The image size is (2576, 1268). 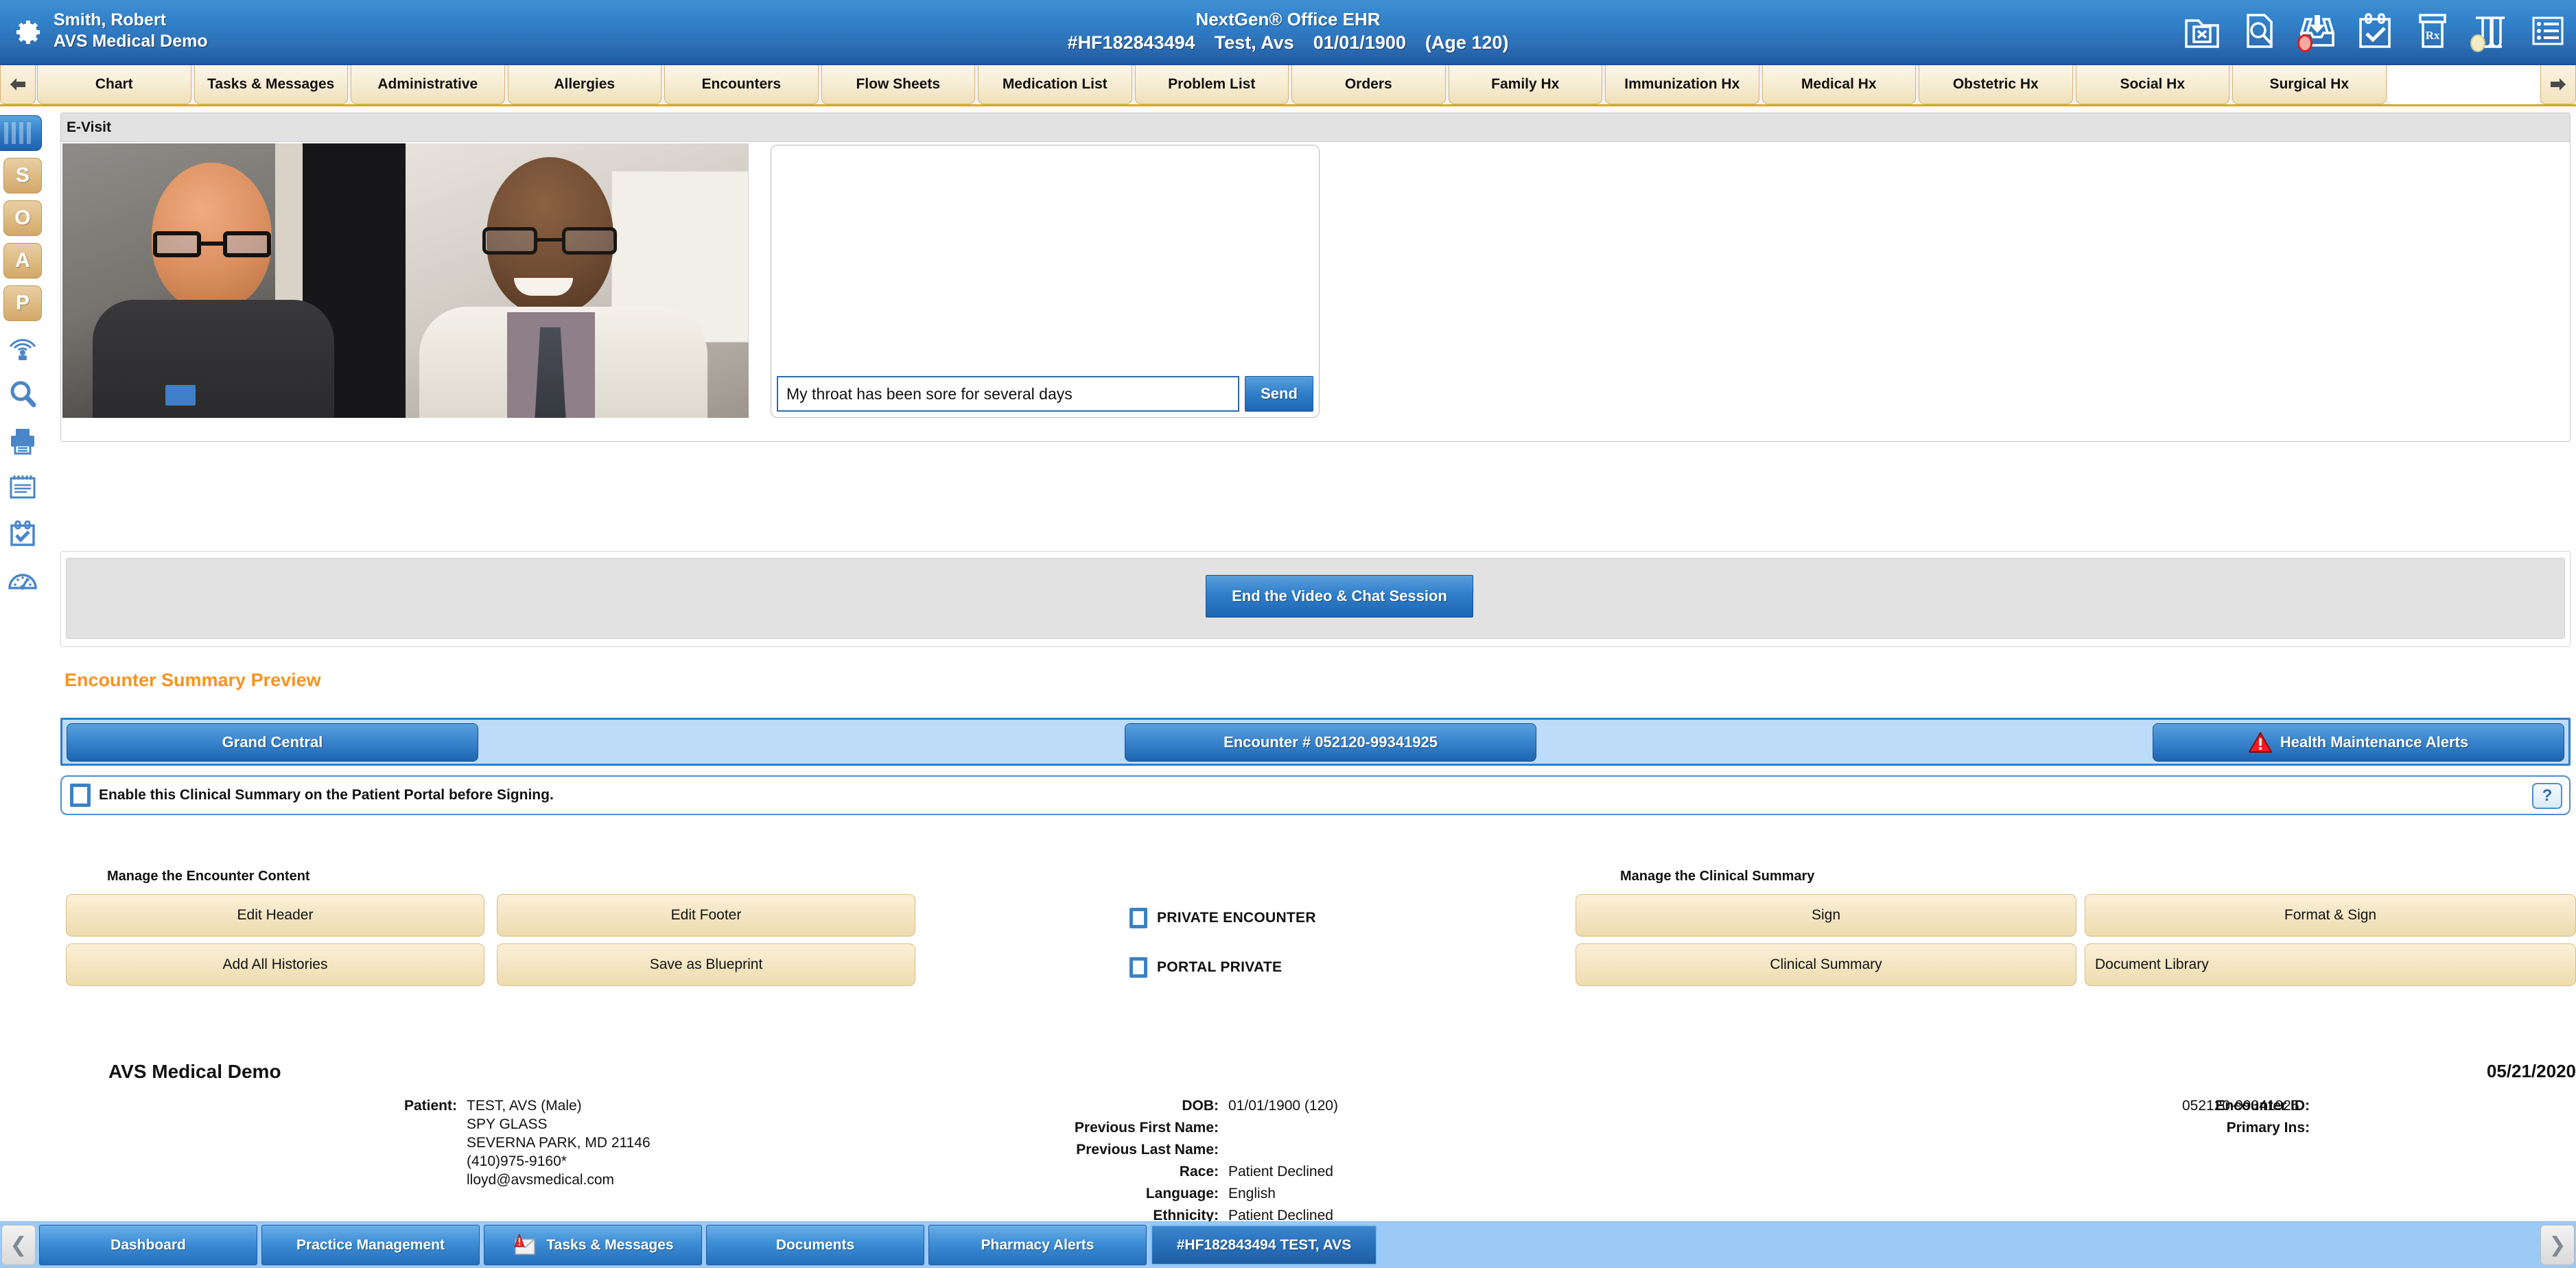 I want to click on tab-obstetric-hx: Obstetric Hx, so click(x=1996, y=84).